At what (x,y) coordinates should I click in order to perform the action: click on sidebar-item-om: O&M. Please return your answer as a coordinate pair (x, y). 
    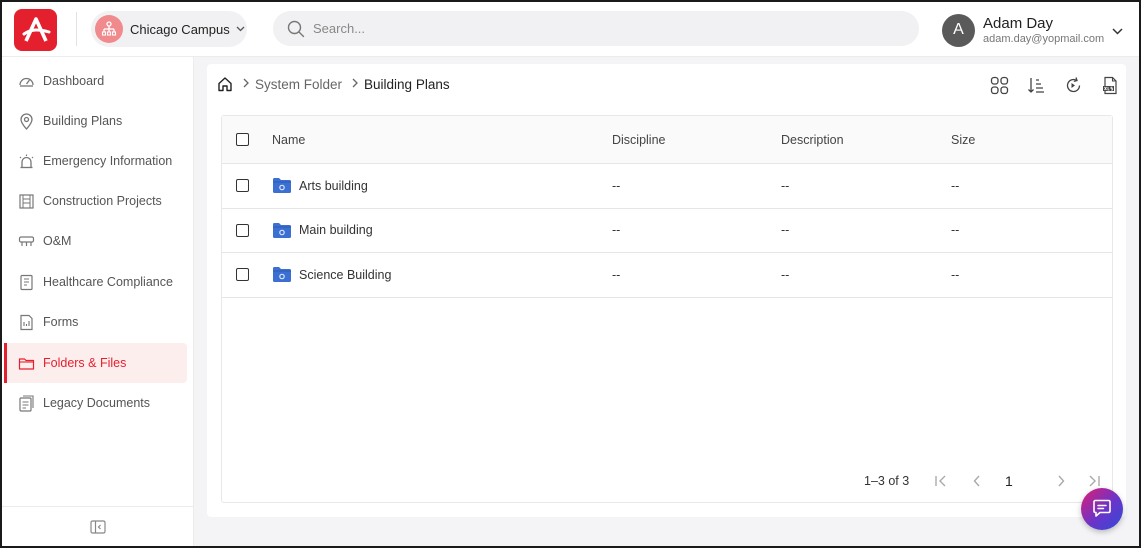
    Looking at the image, I should click on (95, 241).